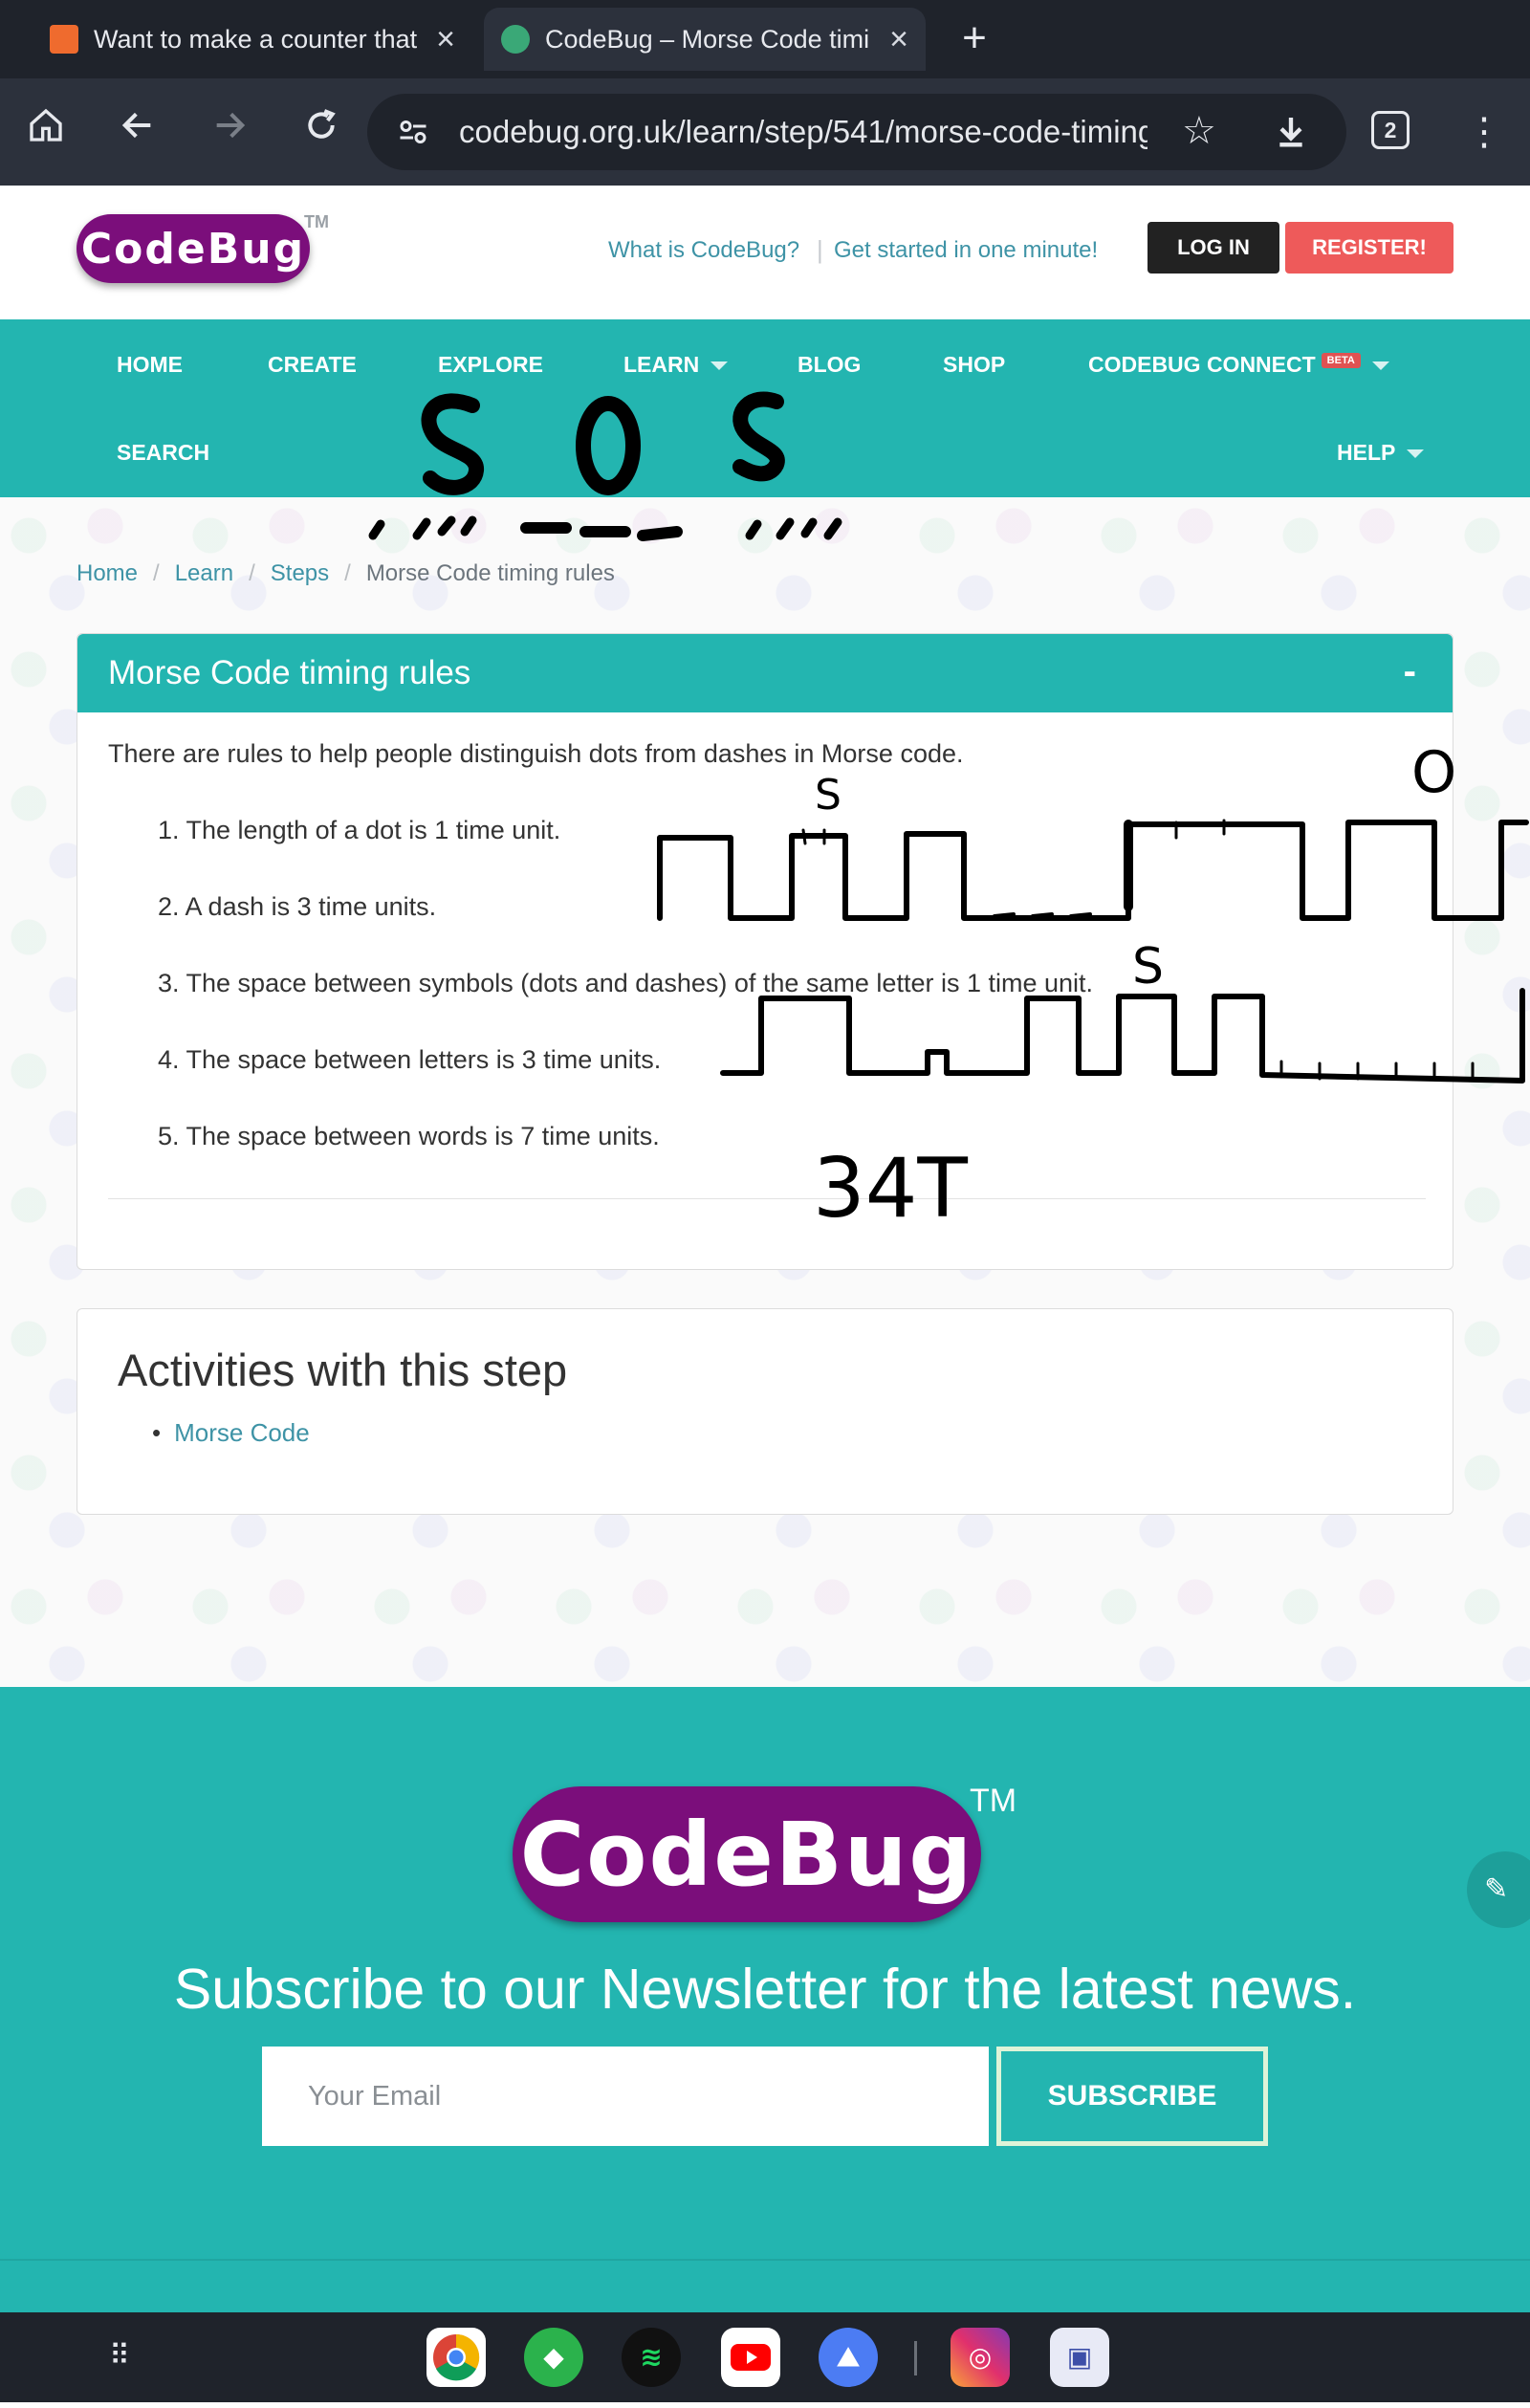 The width and height of the screenshot is (1530, 2408). Describe the element at coordinates (975, 39) in the screenshot. I see `new-tab-icon: +` at that location.